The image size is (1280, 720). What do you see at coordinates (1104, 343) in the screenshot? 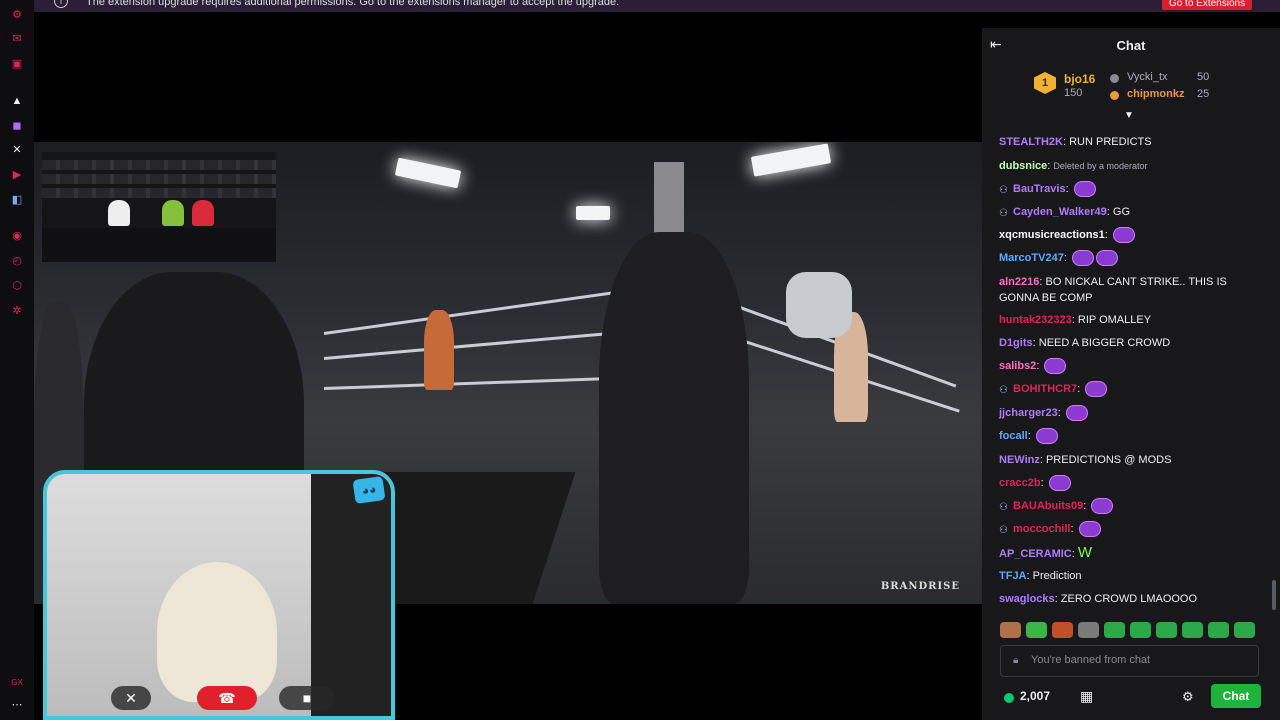
I see `chat-text: NEED A BIGGER CROWD` at bounding box center [1104, 343].